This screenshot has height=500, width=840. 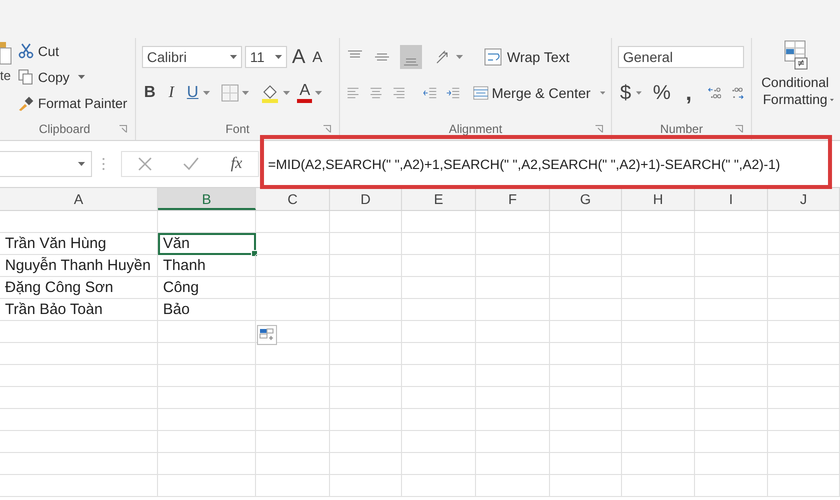 I want to click on column-header: D, so click(x=366, y=199).